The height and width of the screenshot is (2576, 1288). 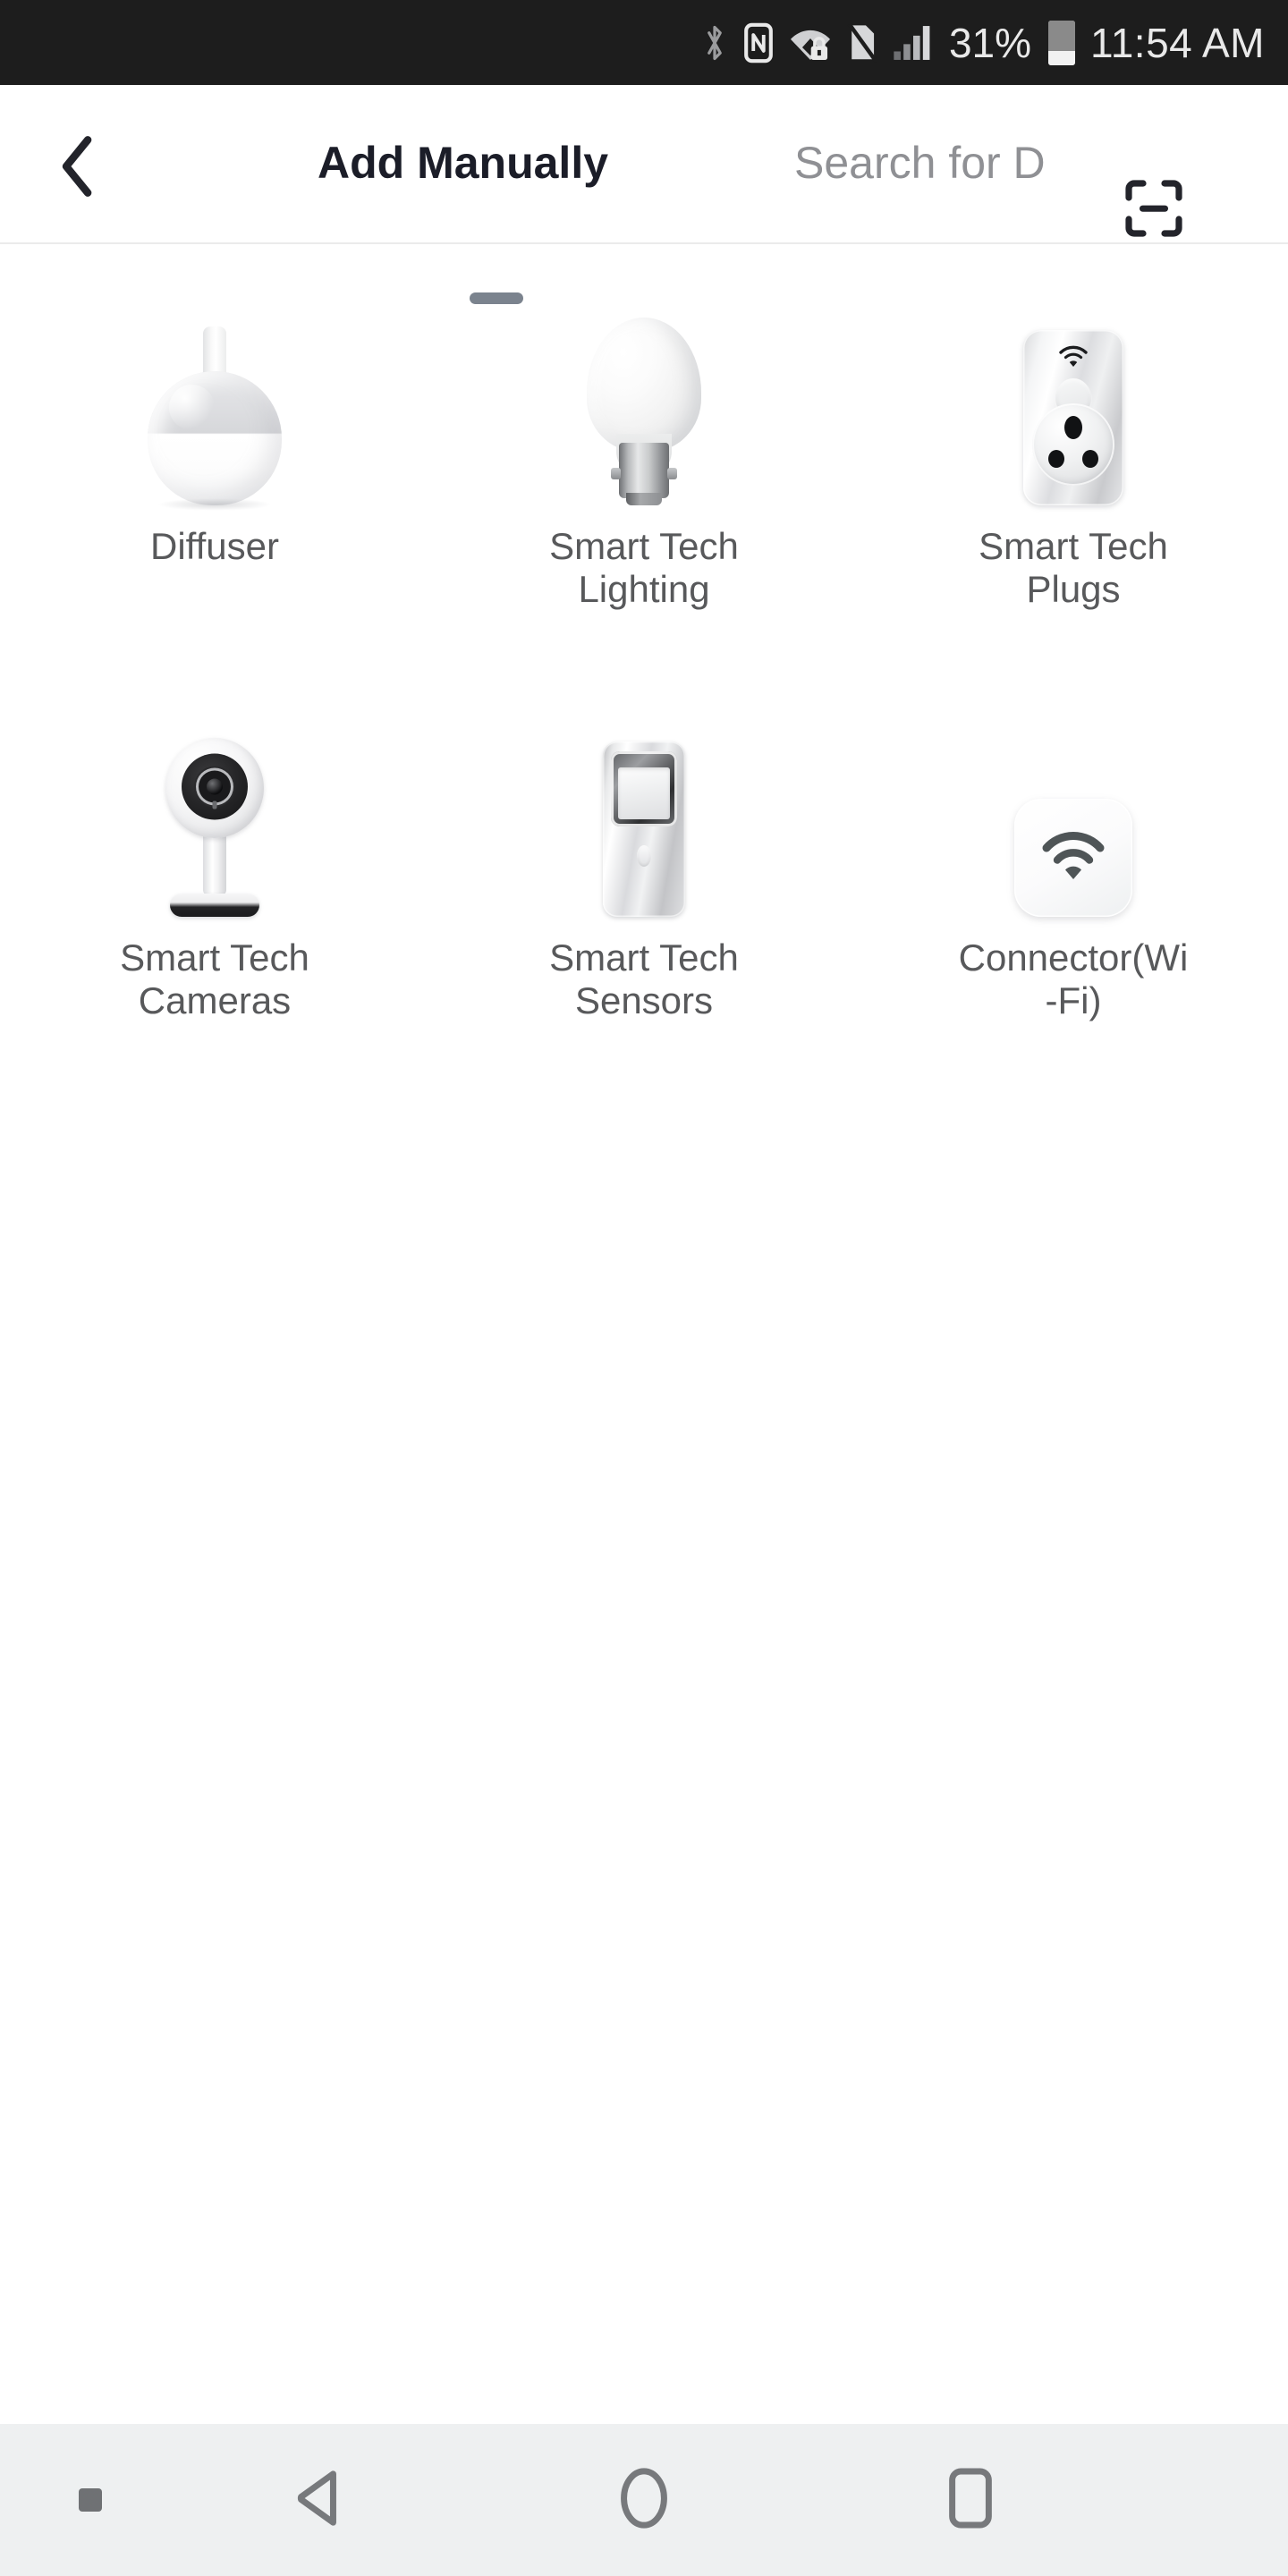 I want to click on nav-pin-icon, so click(x=90, y=2500).